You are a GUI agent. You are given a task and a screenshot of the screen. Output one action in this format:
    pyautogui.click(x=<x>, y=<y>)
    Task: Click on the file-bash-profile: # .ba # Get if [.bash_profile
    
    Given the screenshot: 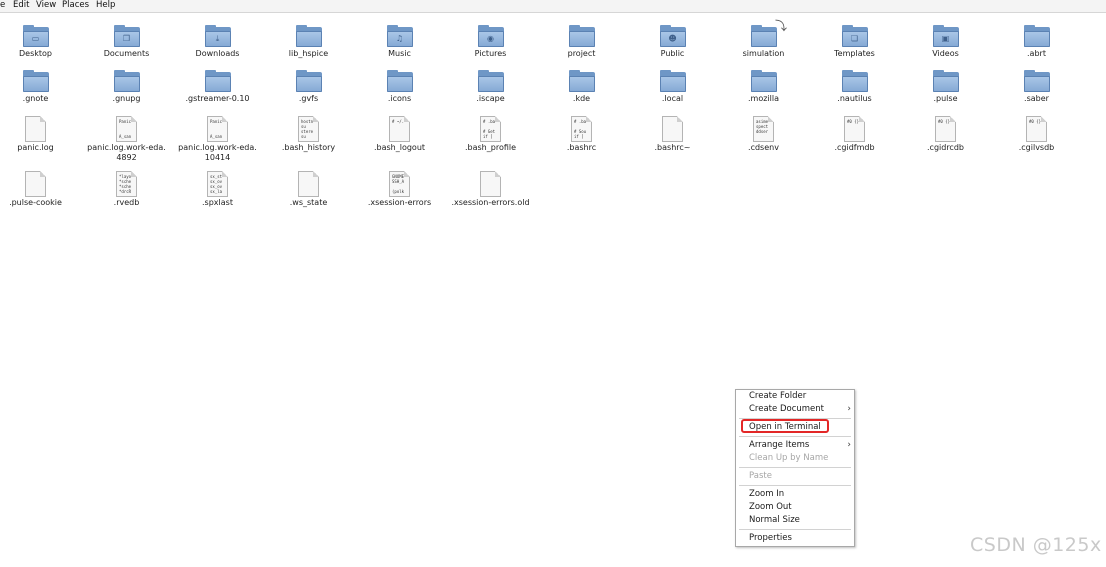 What is the action you would take?
    pyautogui.click(x=490, y=134)
    